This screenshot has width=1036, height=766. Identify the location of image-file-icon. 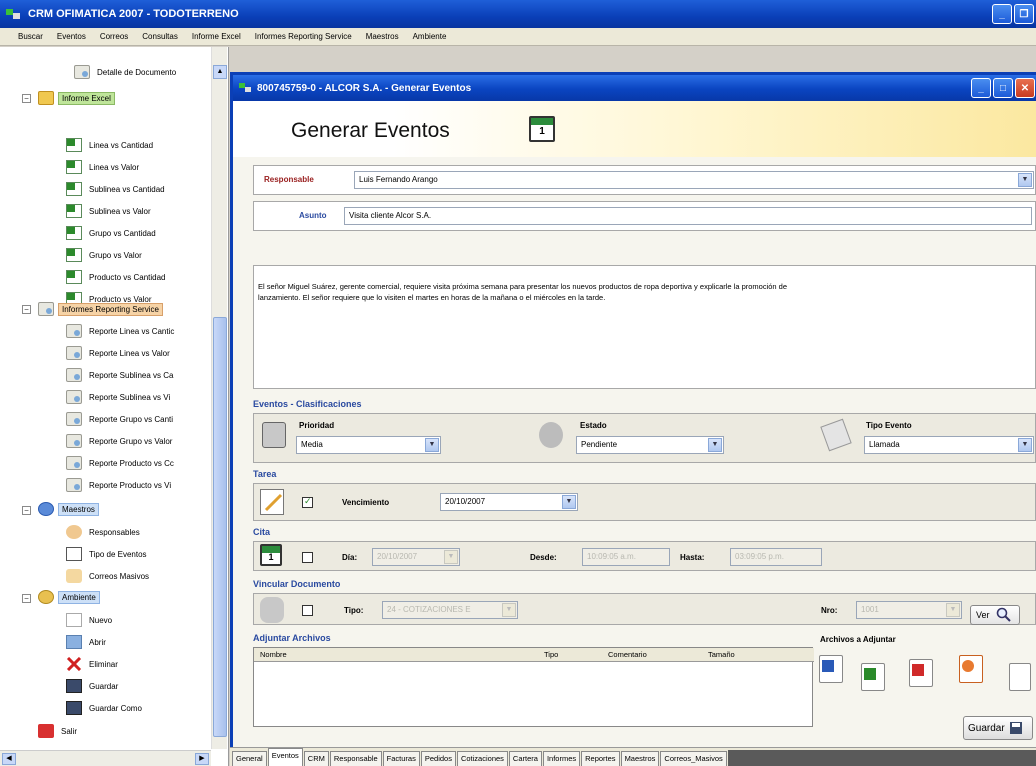
(971, 669).